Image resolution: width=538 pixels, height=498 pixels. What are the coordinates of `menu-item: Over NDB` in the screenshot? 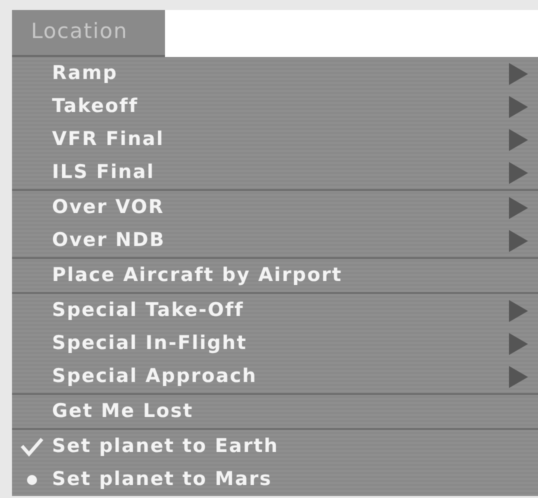 It's located at (275, 240).